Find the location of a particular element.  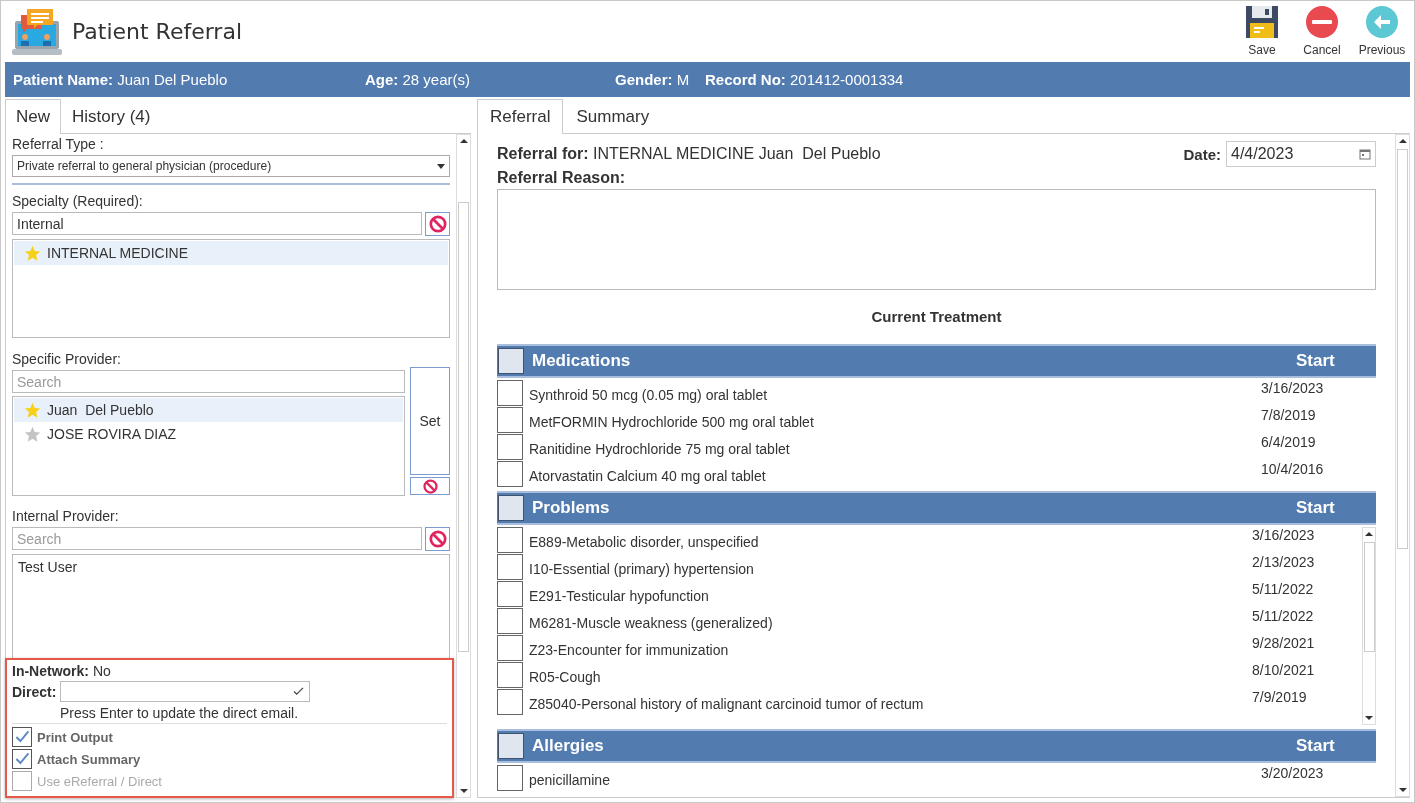

start-date: 3/20/2023 is located at coordinates (1293, 773).